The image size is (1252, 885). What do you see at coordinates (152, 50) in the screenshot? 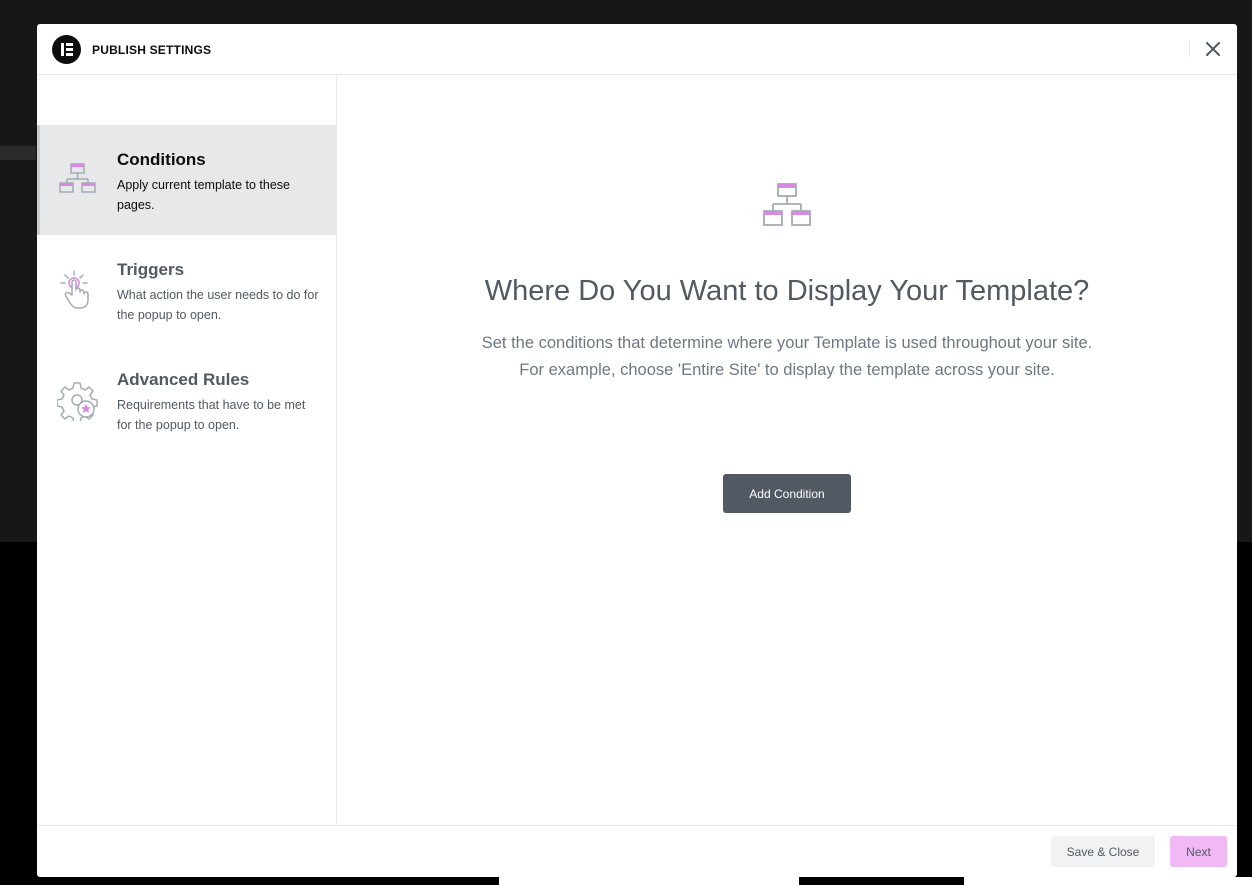
I see `modal-title: PUBLISH SETTINGS` at bounding box center [152, 50].